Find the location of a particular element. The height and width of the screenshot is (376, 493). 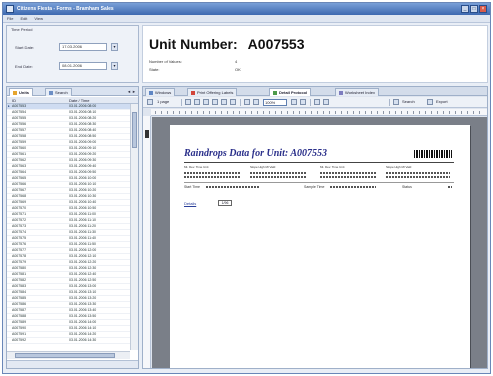

details-value: 1/96 is located at coordinates (225, 203).